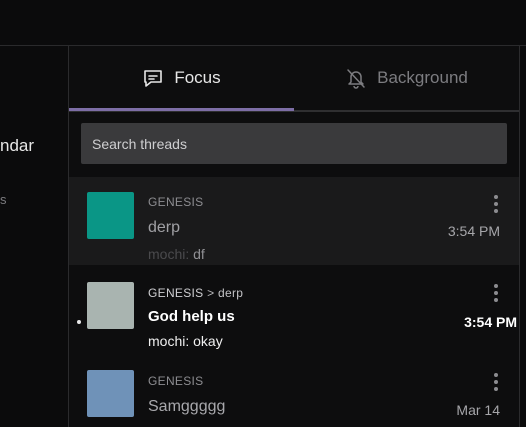 The image size is (526, 427). I want to click on thread-item: GENESIS Samggggg Mar 14, so click(294, 391).